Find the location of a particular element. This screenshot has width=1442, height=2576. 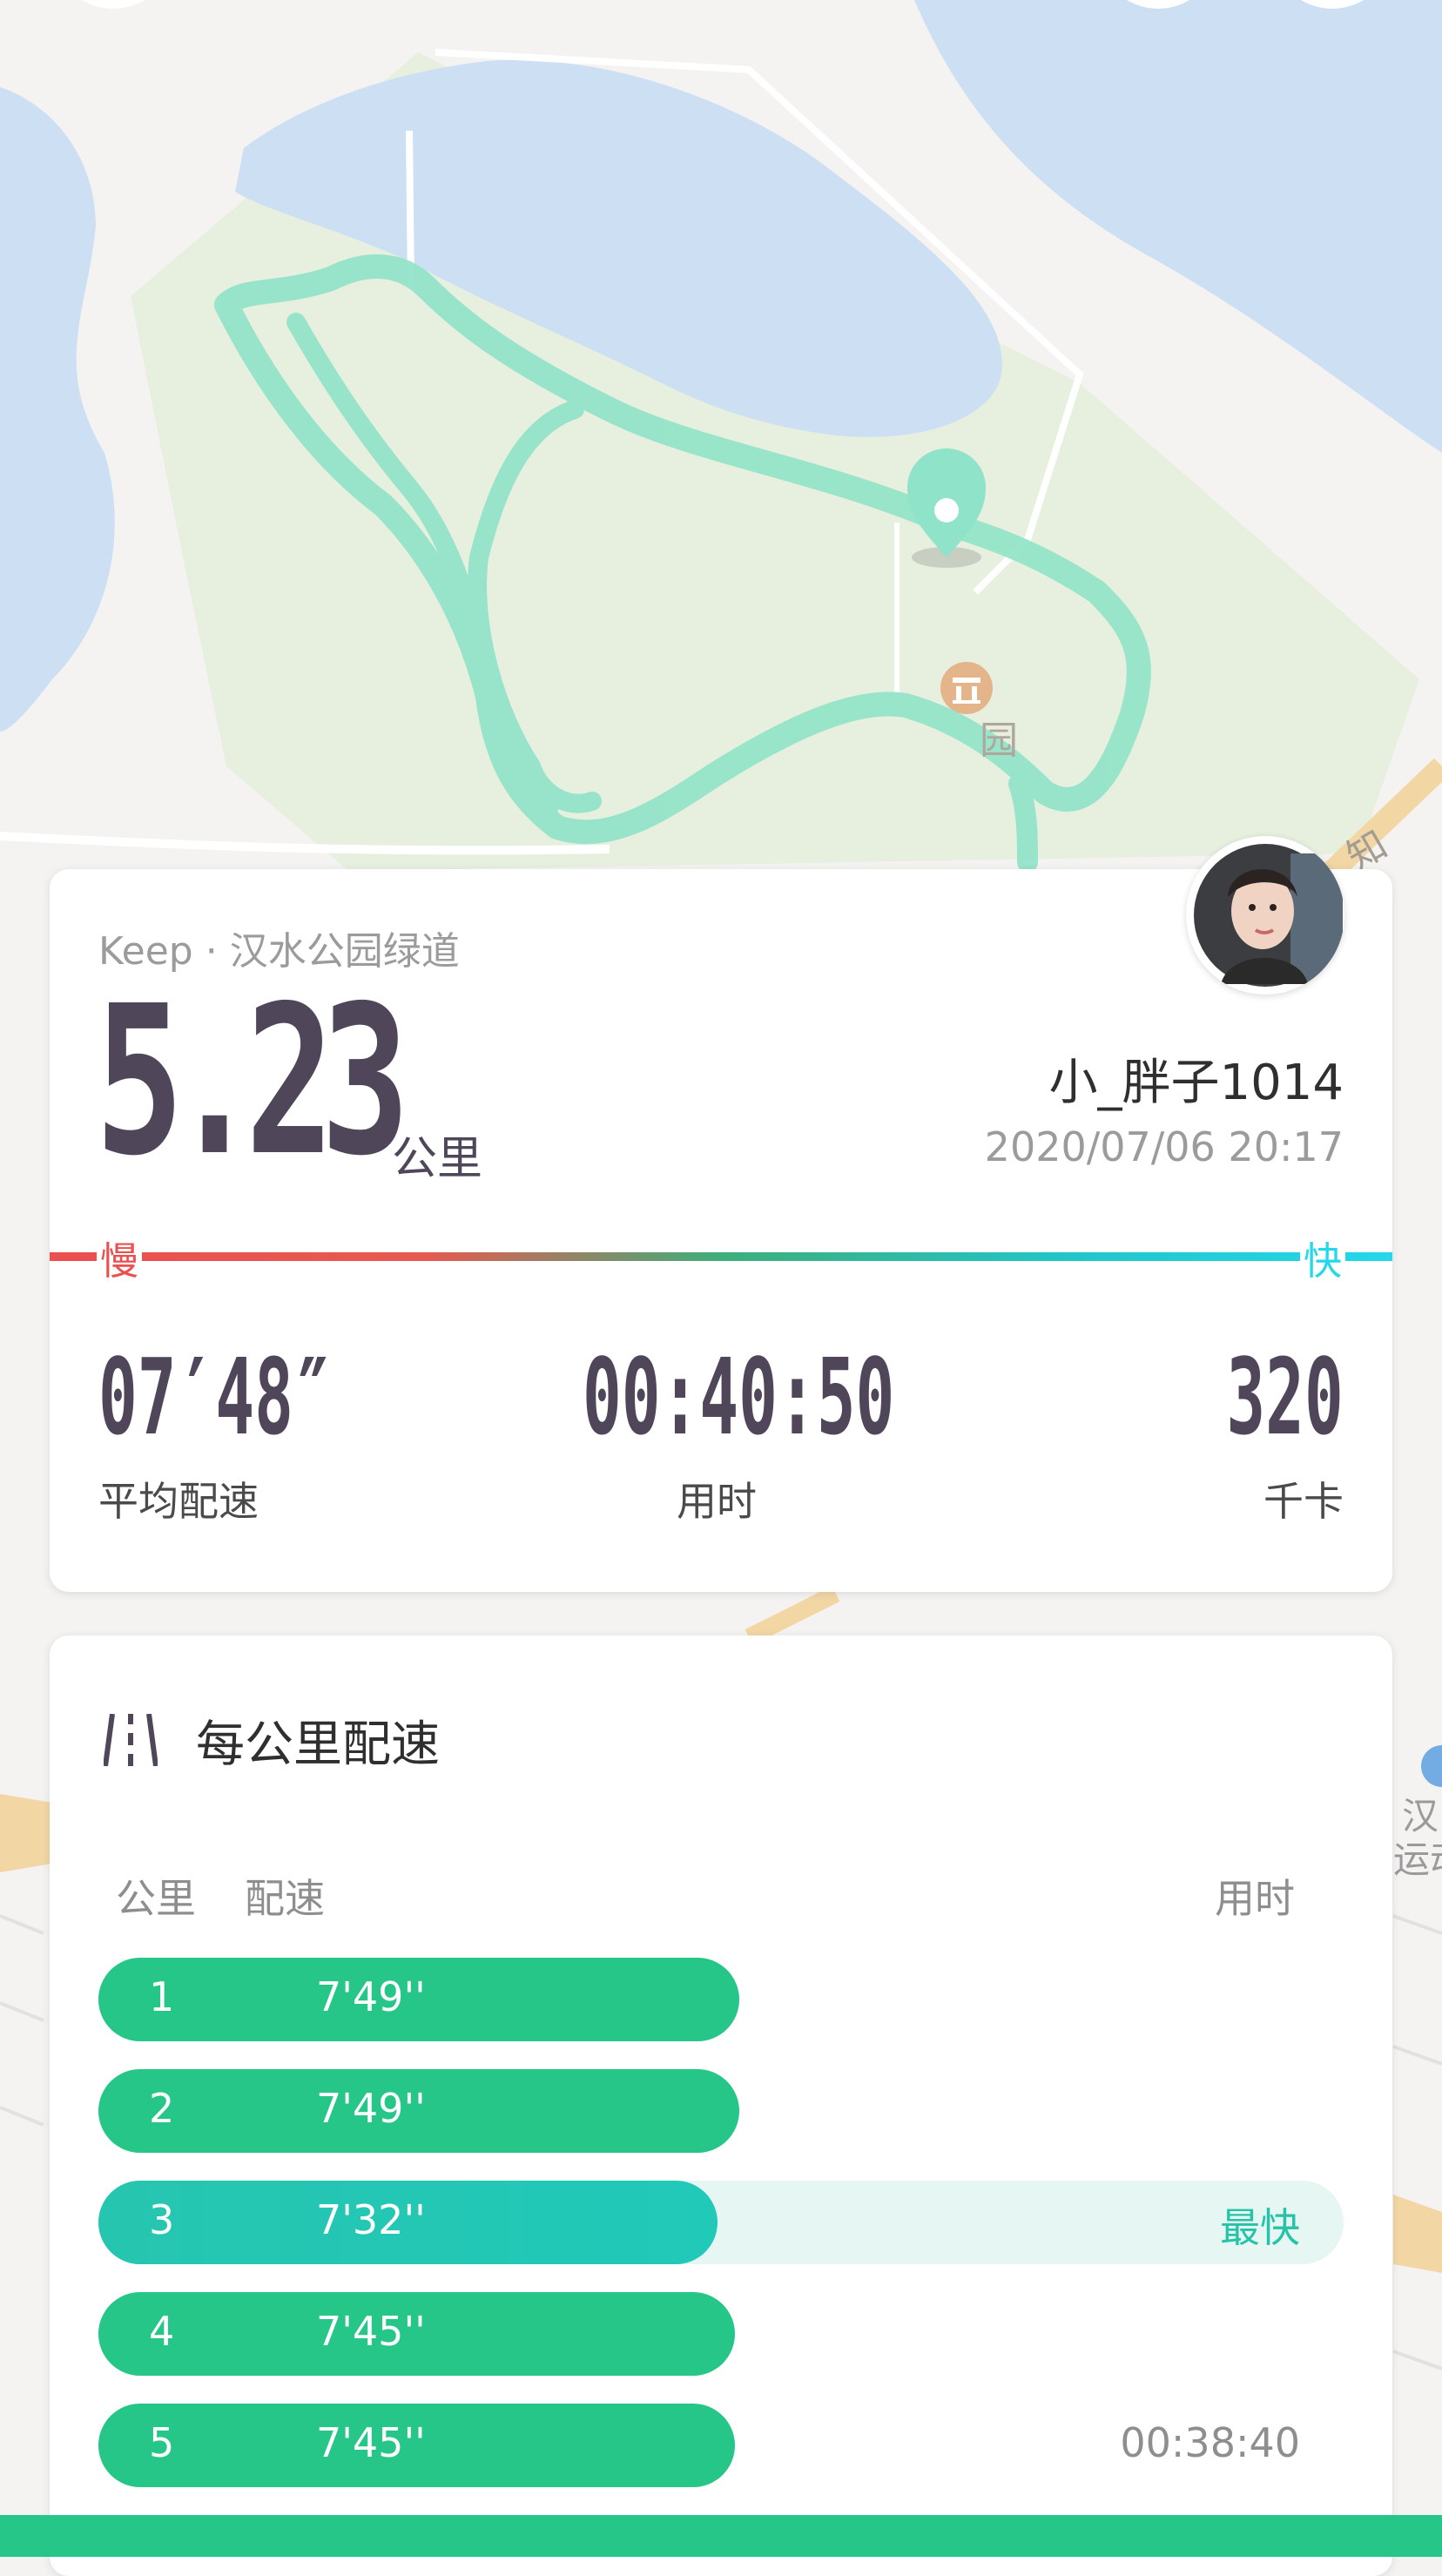

username: 小_胖子1014 is located at coordinates (1196, 1083).